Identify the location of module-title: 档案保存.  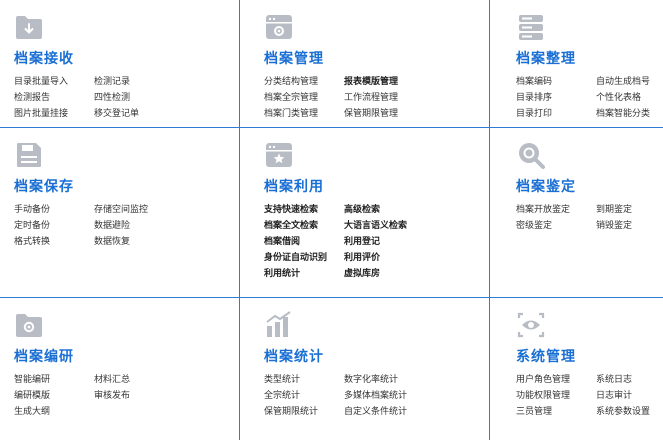
(44, 186).